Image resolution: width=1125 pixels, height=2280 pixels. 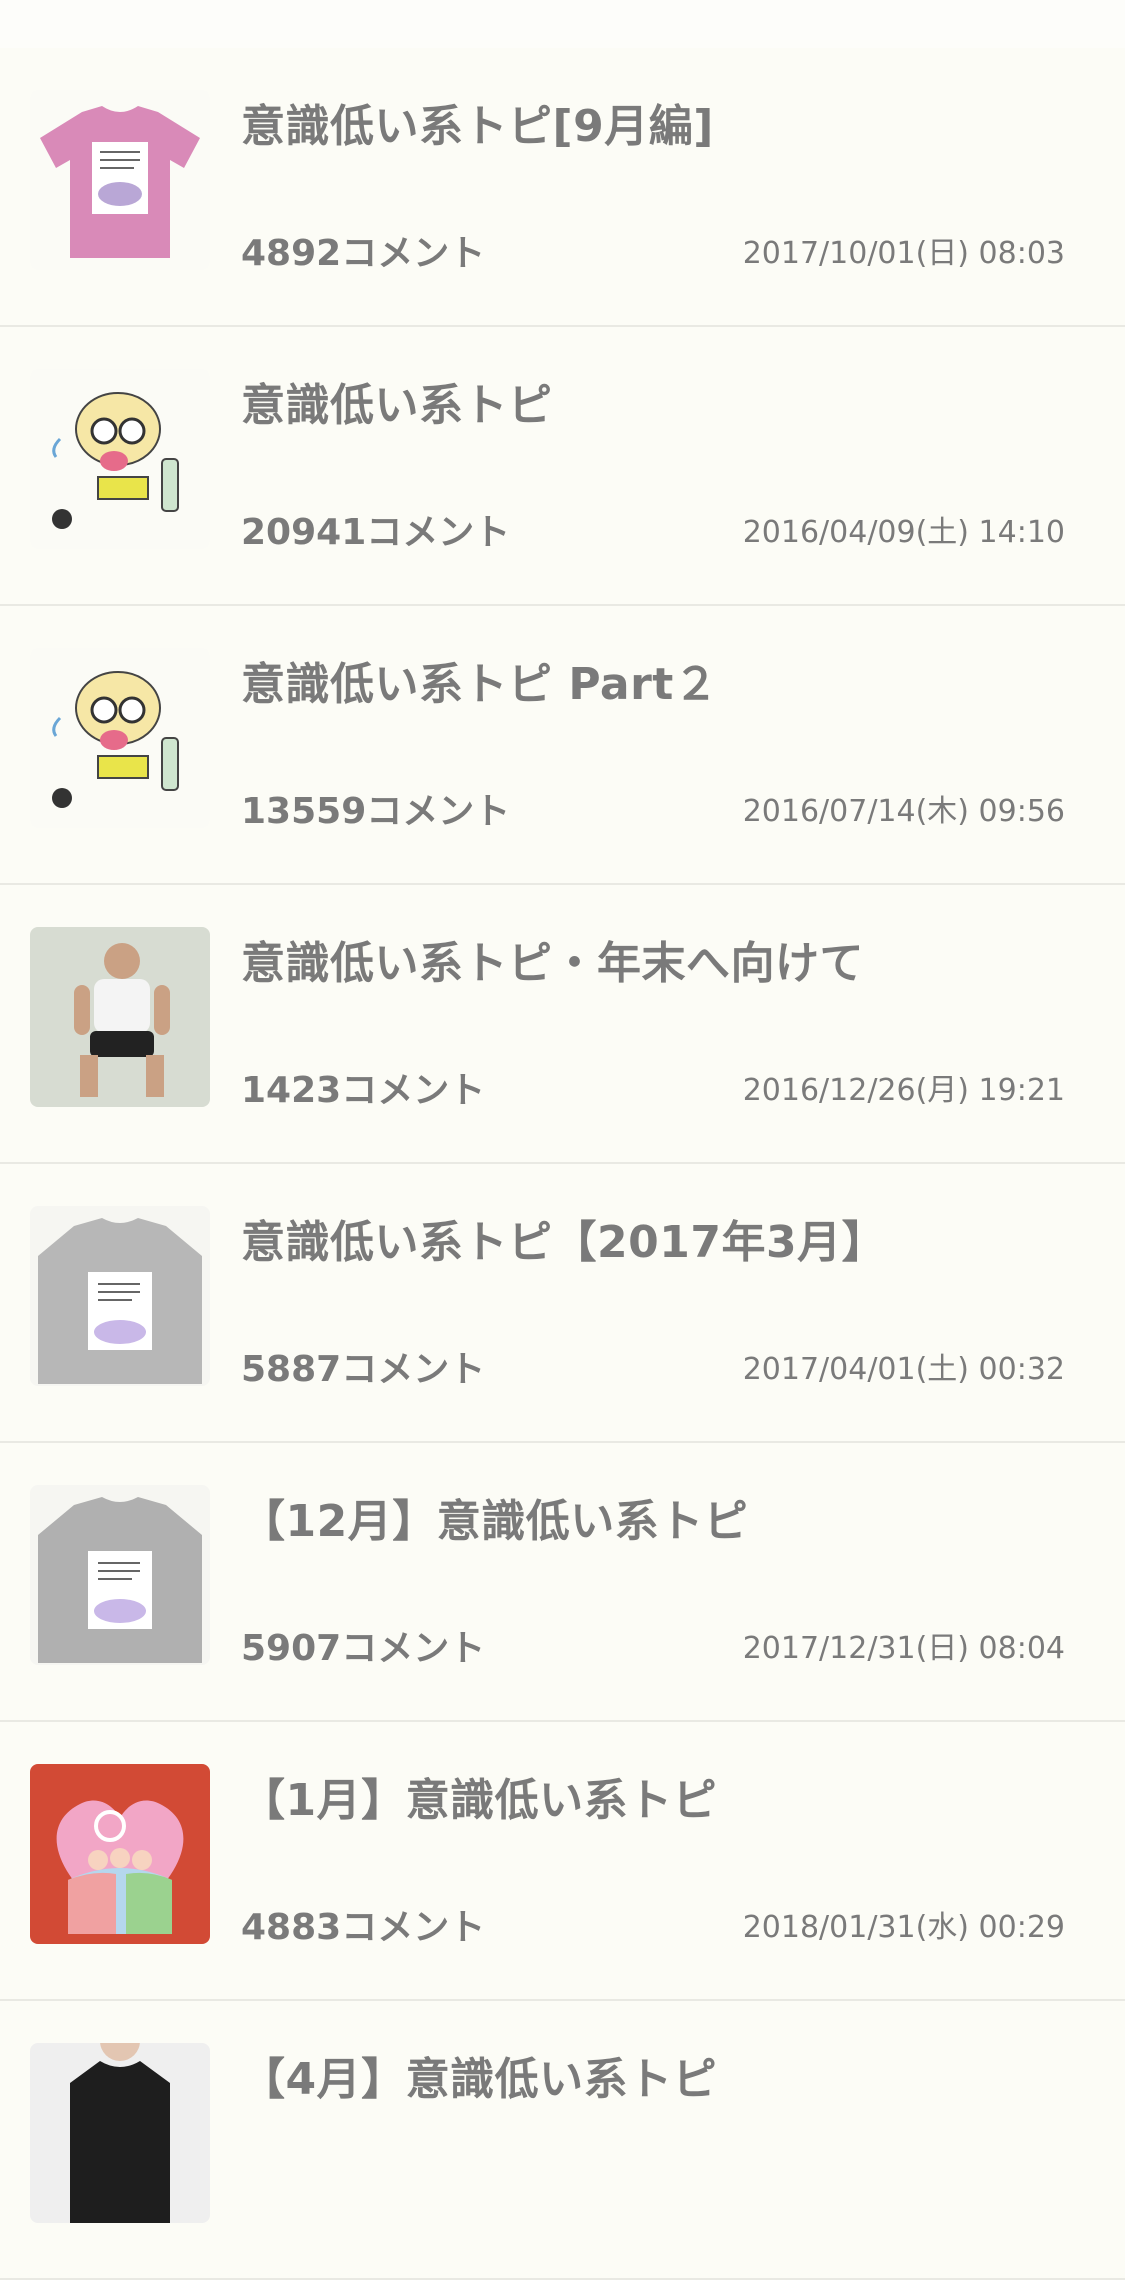 I want to click on woman-black-top-thumbnail, so click(x=120, y=2133).